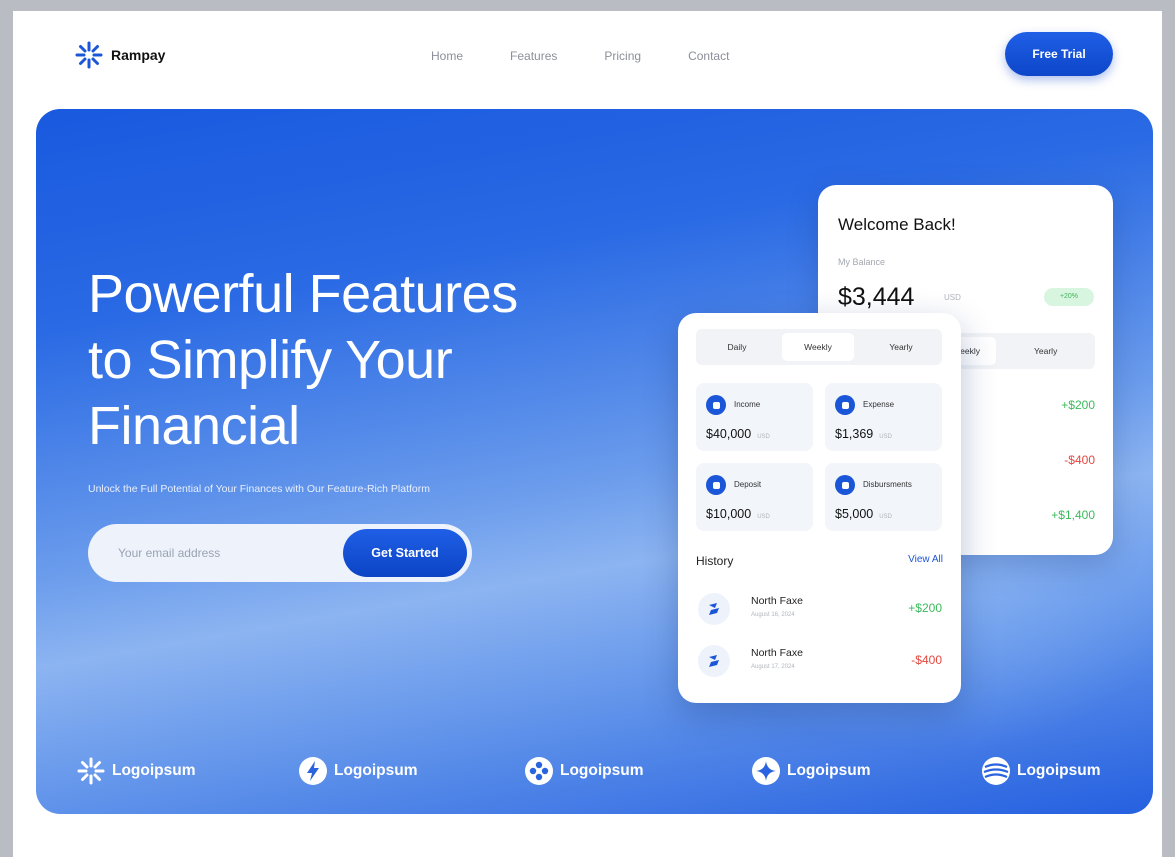 The width and height of the screenshot is (1175, 857). I want to click on partner-logo-5: Logoipsum, so click(1041, 771).